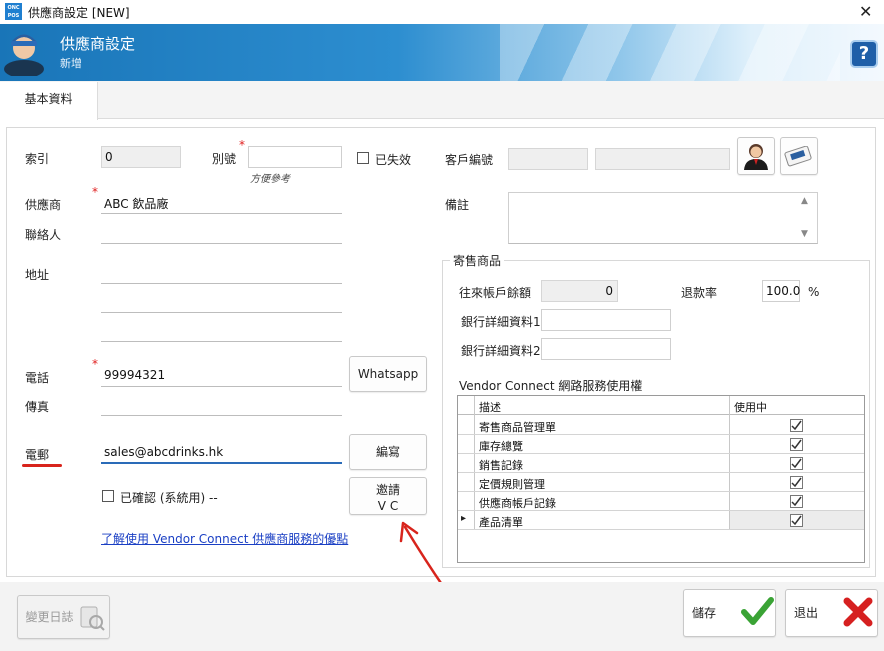  What do you see at coordinates (242, 145) in the screenshot?
I see `alias-required-mark: *` at bounding box center [242, 145].